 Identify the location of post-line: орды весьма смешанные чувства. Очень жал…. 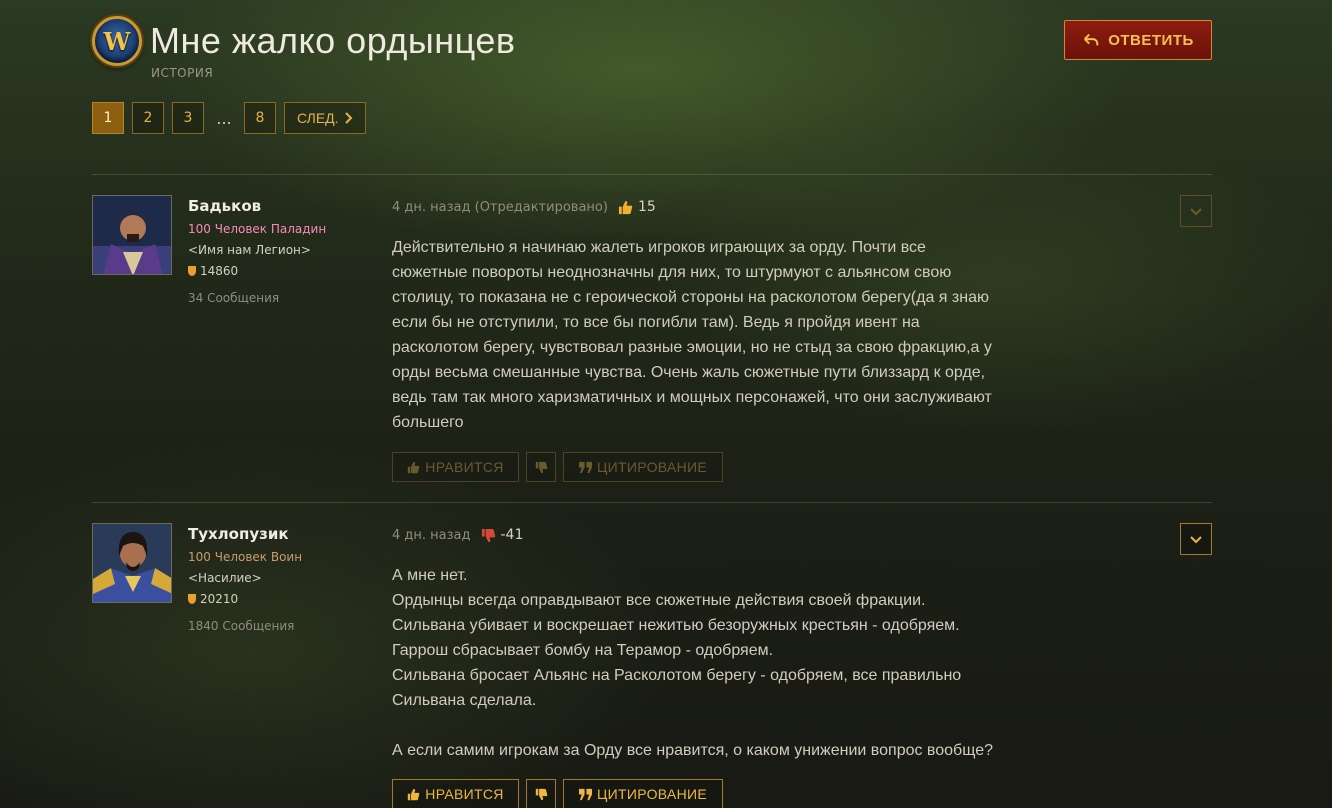
(689, 372).